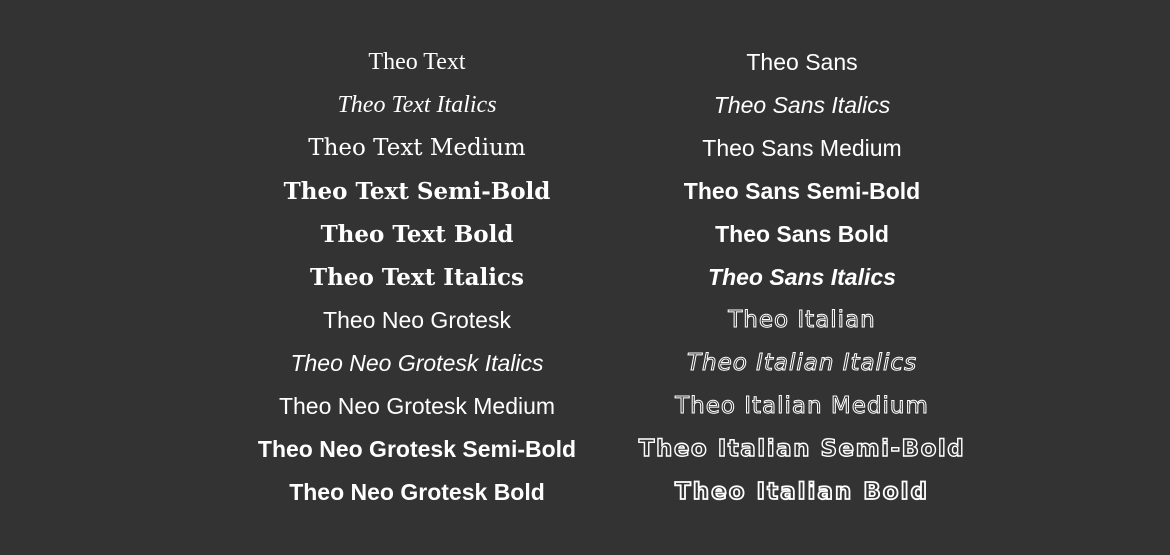 Image resolution: width=1170 pixels, height=555 pixels. What do you see at coordinates (801, 492) in the screenshot?
I see `font-sample-theo-italian-bold: Theo Italian Bold` at bounding box center [801, 492].